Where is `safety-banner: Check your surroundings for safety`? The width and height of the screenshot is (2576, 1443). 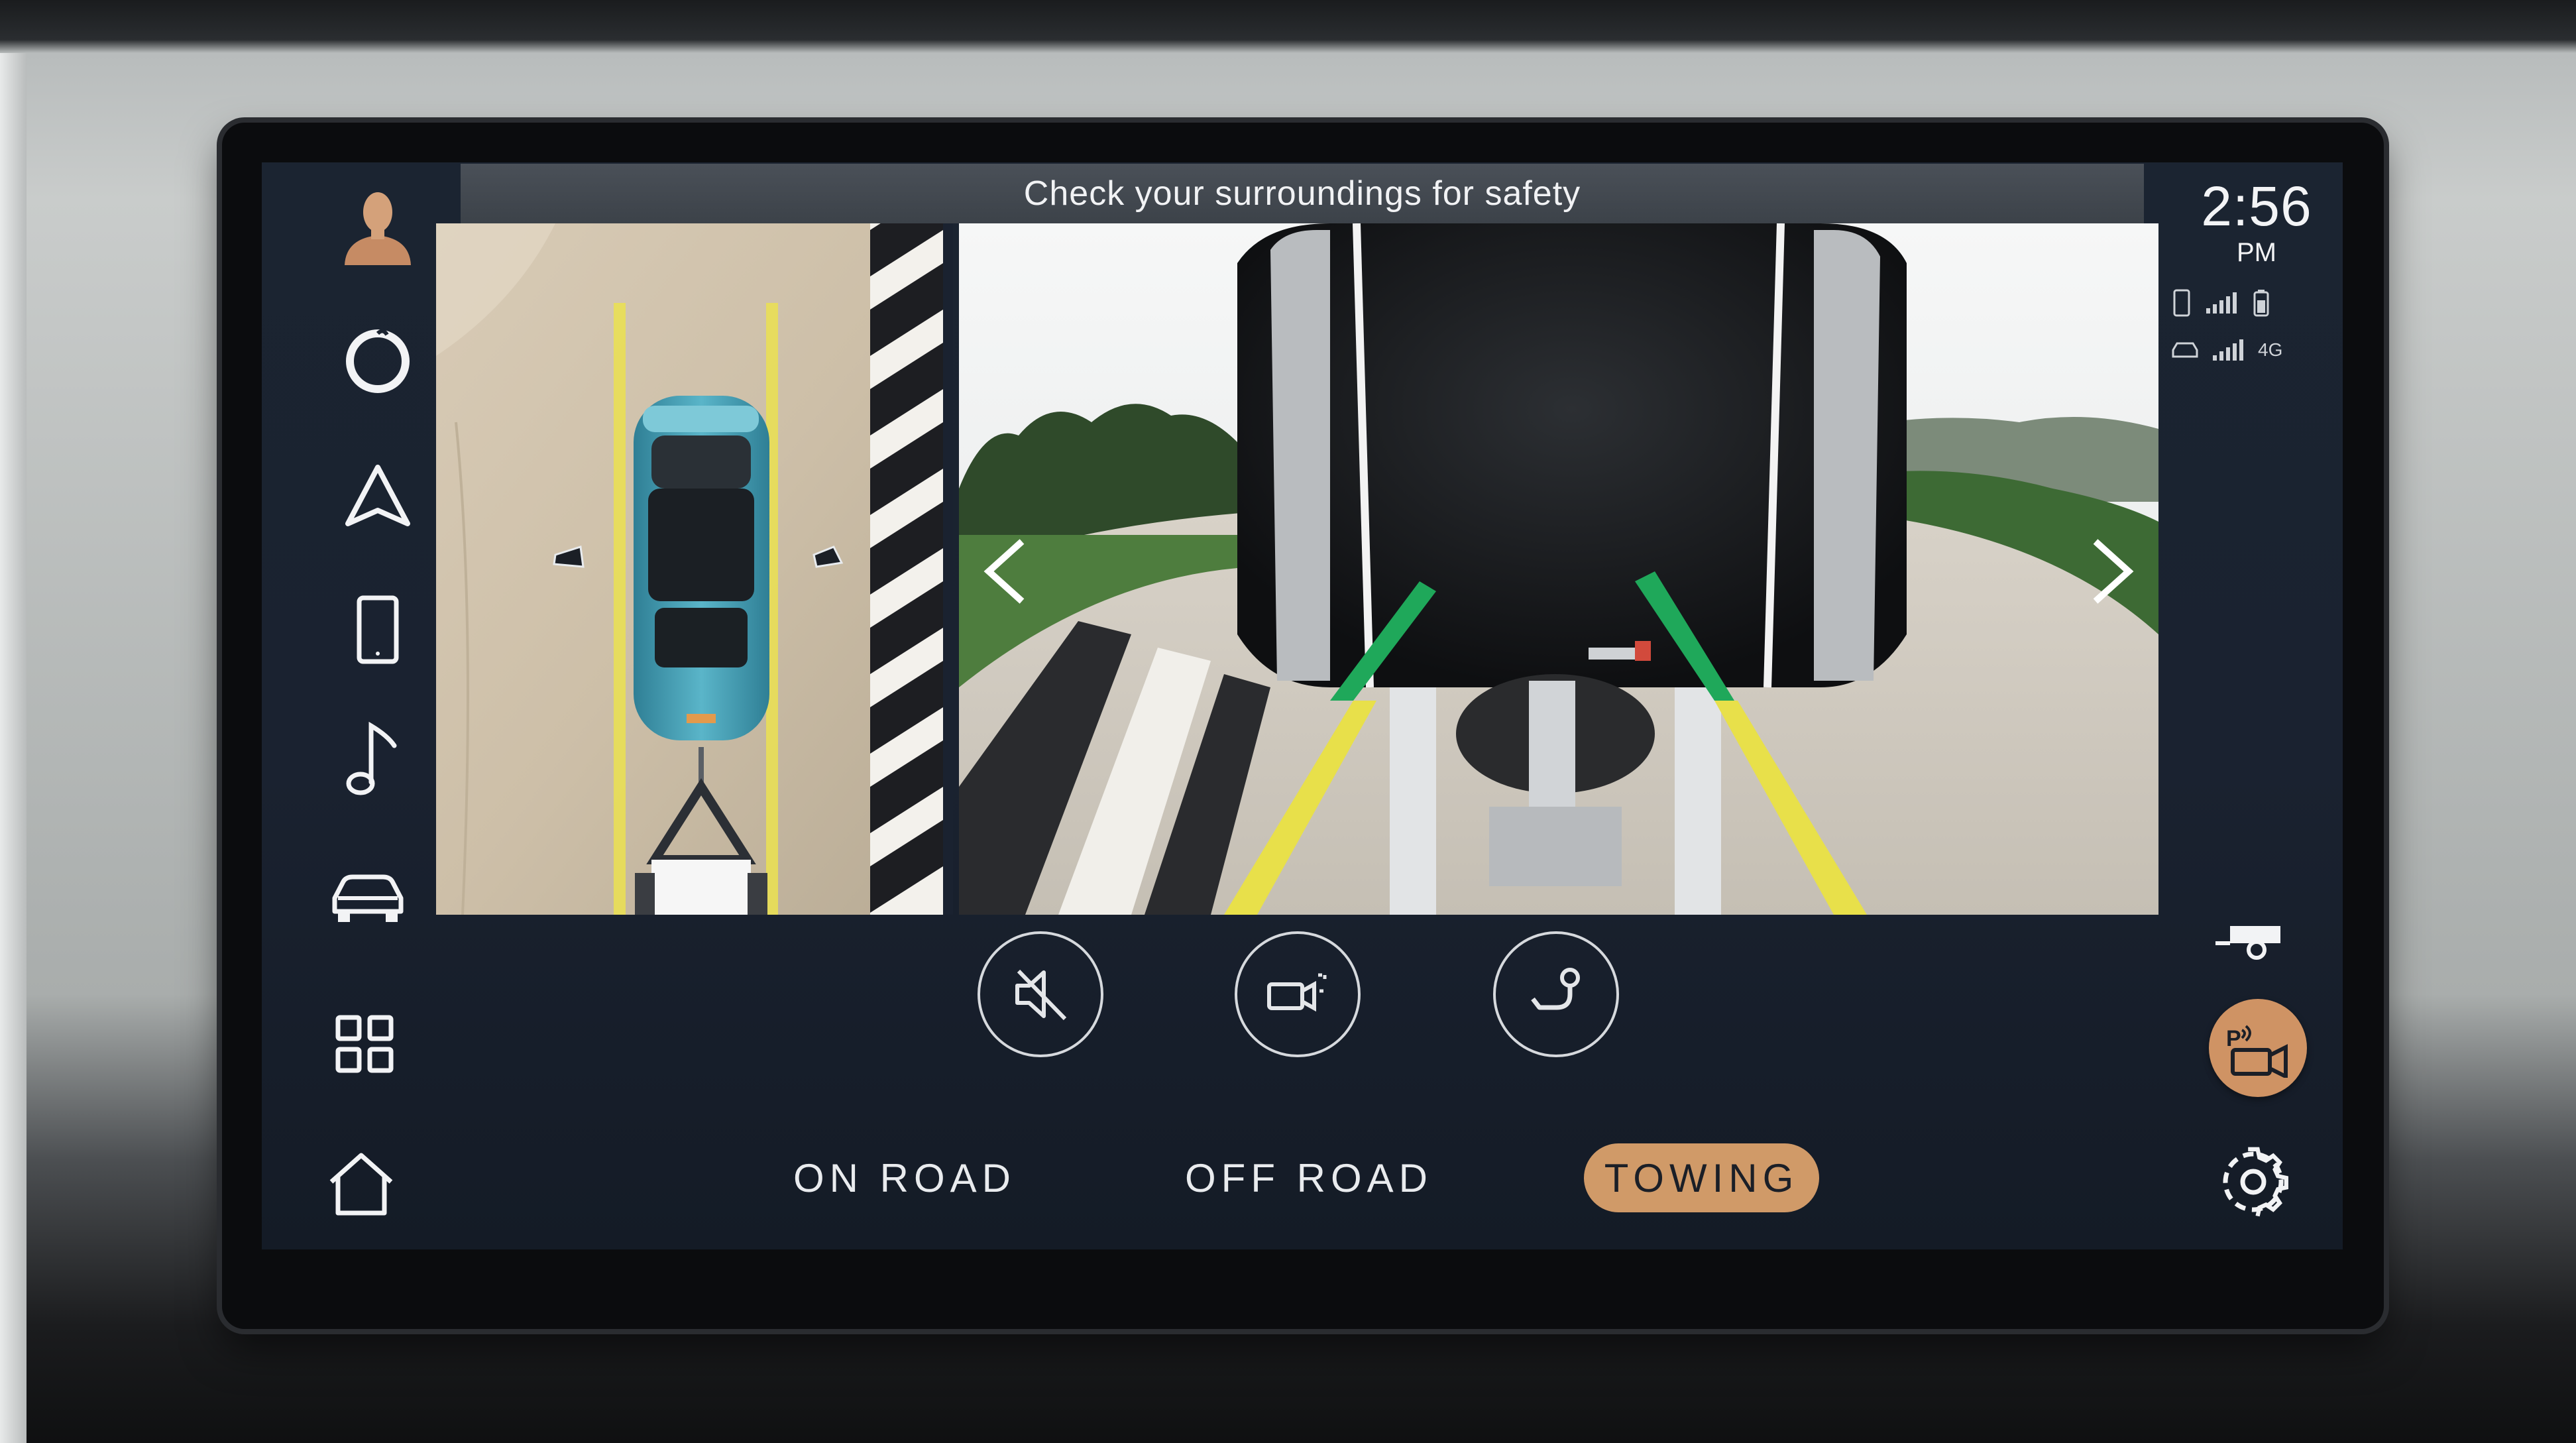 safety-banner: Check your surroundings for safety is located at coordinates (1302, 193).